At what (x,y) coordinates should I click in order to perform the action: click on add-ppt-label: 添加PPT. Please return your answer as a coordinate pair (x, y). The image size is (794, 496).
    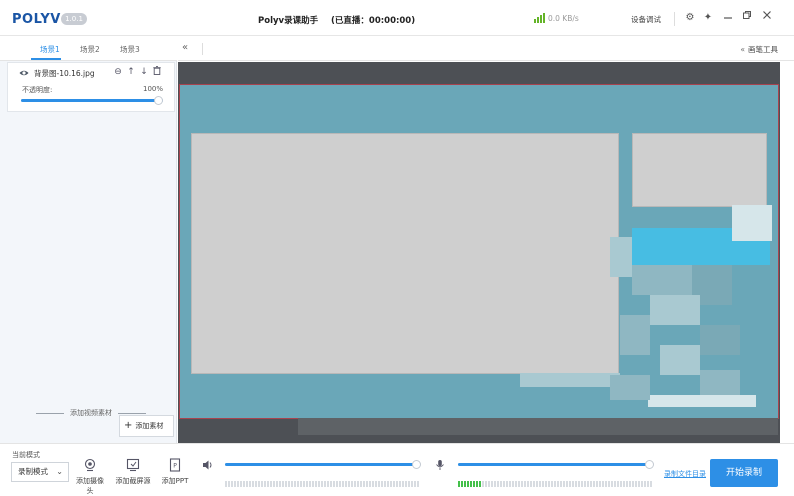
    Looking at the image, I should click on (175, 481).